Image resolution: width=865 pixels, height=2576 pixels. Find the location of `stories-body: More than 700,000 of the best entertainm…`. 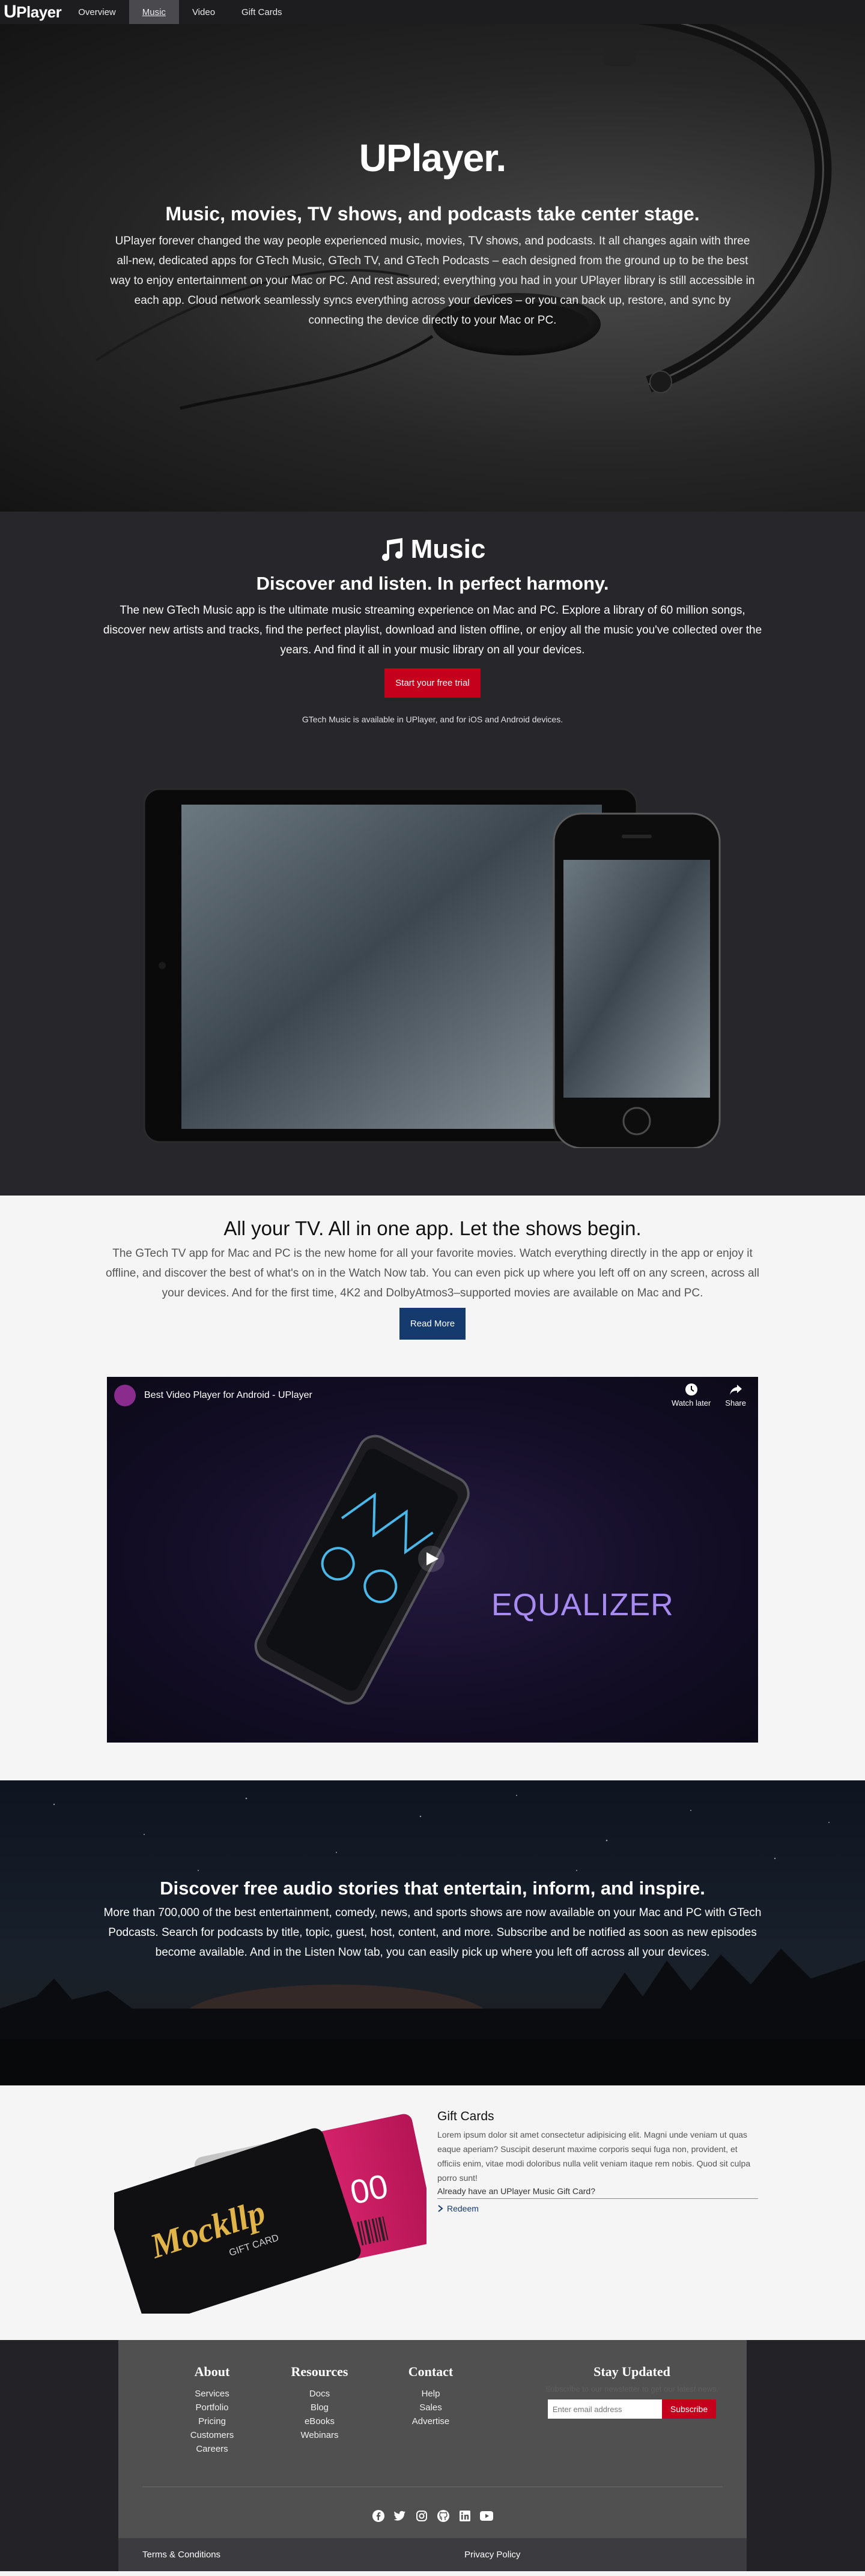

stories-body: More than 700,000 of the best entertainm… is located at coordinates (432, 1932).